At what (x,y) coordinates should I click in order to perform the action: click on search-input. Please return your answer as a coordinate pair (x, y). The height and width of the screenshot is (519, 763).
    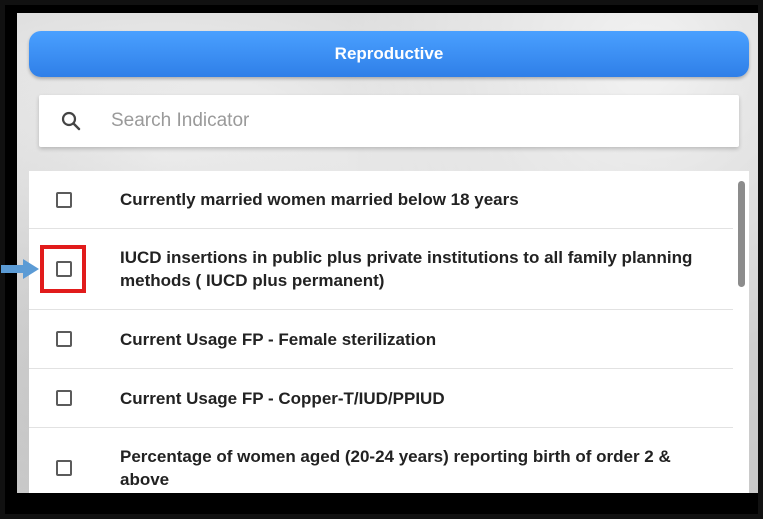
    Looking at the image, I should click on (391, 121).